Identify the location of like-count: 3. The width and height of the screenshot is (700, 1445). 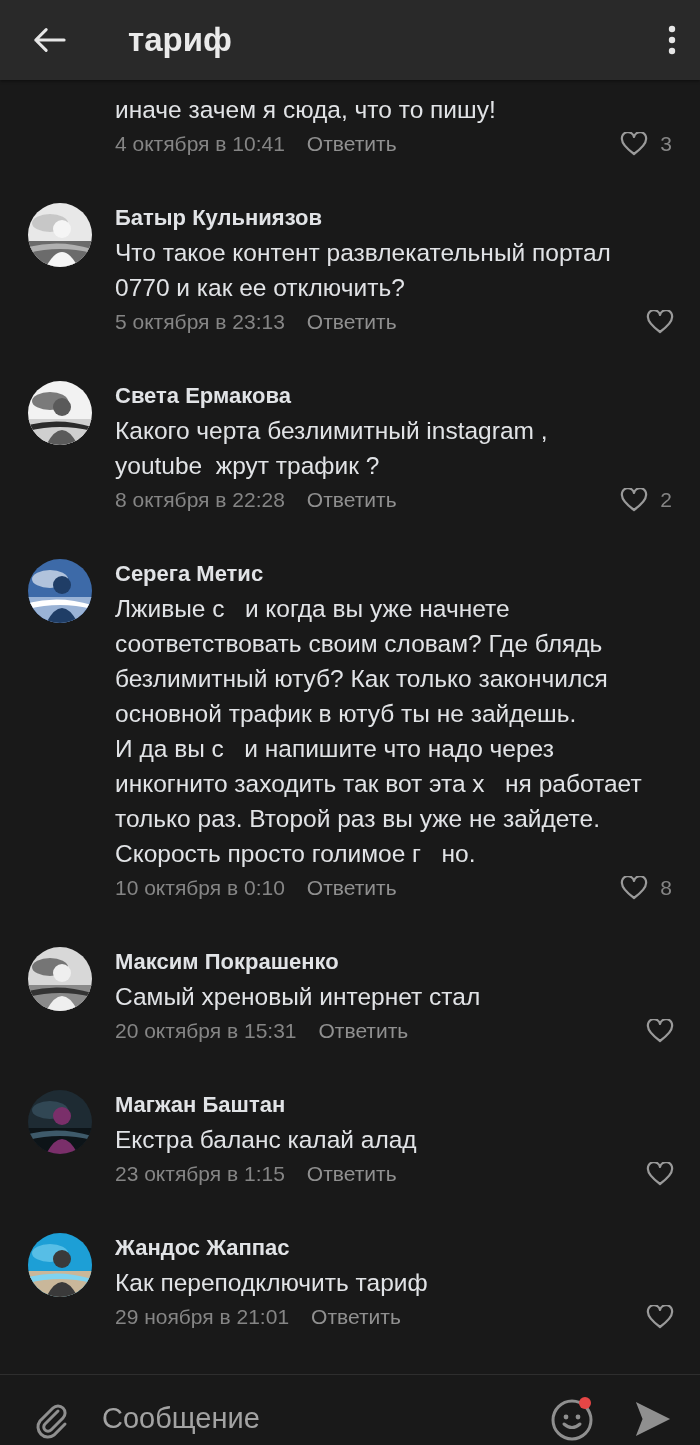
(666, 144).